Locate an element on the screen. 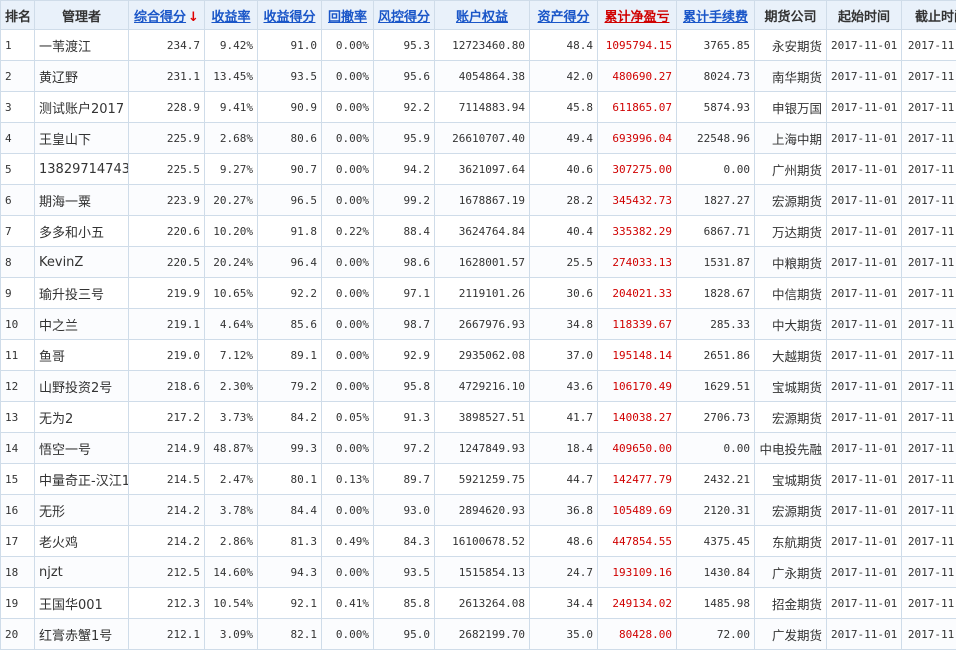 The image size is (956, 650). cell-net-pnl: 480690.27 is located at coordinates (637, 76).